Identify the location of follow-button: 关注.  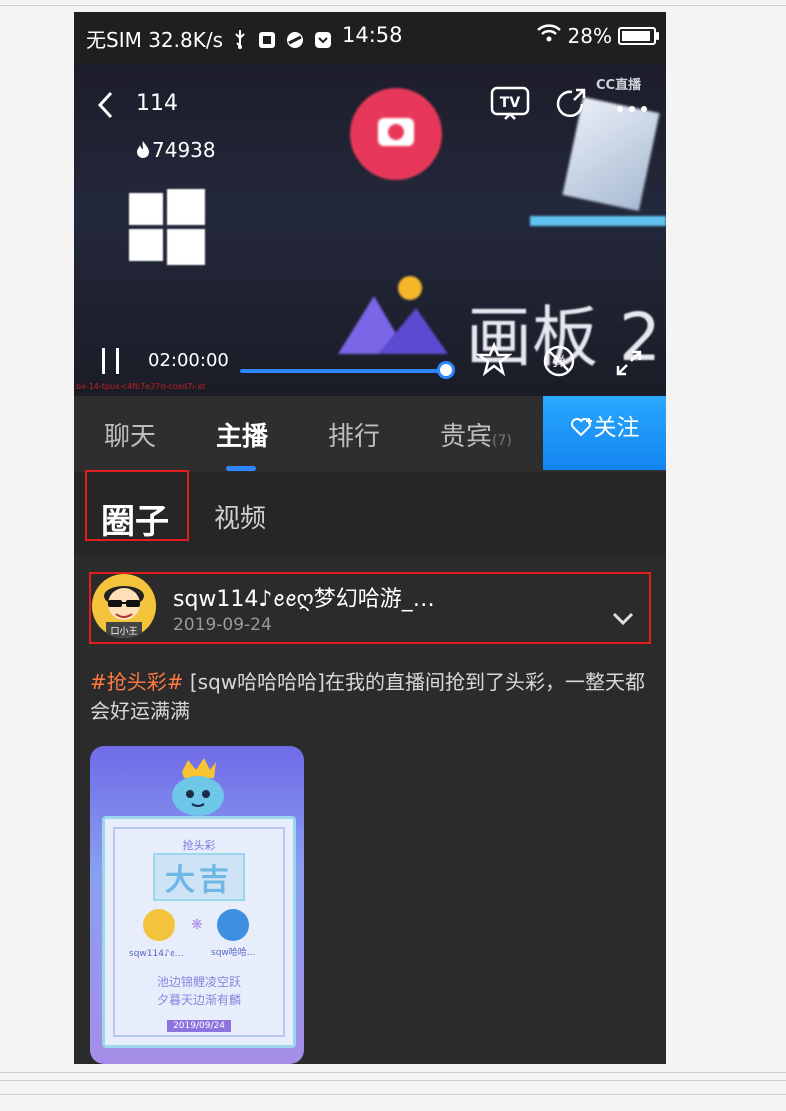
(604, 433).